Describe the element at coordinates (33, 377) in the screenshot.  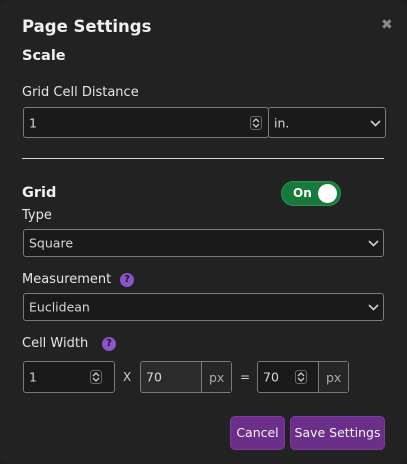
I see `cell-width-value: 1` at that location.